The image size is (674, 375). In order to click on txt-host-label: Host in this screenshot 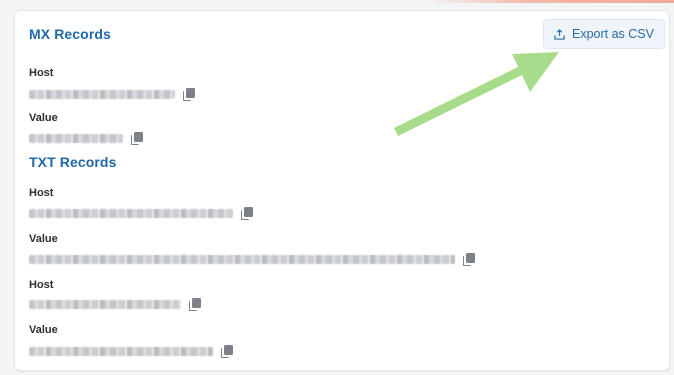, I will do `click(41, 193)`.